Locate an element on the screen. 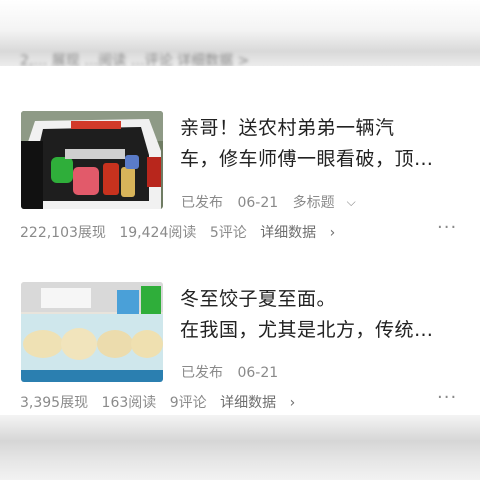  car-trunk-photo is located at coordinates (92, 160).